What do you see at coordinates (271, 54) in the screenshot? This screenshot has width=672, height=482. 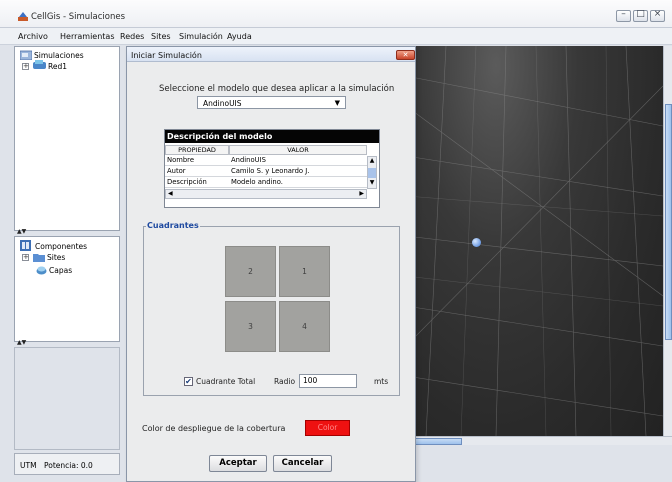 I see `dialog-title-bar: Iniciar Simulación ✕` at bounding box center [271, 54].